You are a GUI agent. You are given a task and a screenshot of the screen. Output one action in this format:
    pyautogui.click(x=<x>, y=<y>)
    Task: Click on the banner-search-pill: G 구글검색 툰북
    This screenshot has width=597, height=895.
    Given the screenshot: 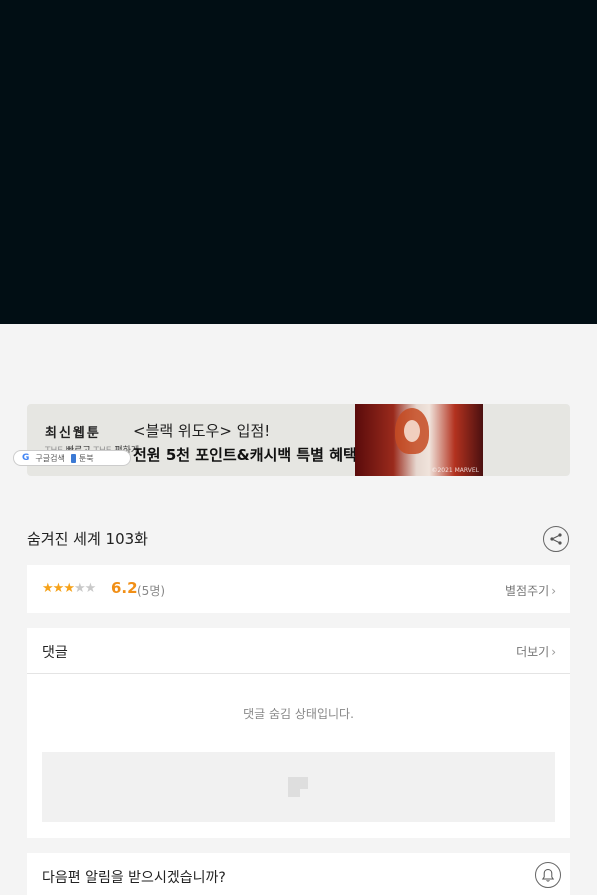 What is the action you would take?
    pyautogui.click(x=72, y=458)
    